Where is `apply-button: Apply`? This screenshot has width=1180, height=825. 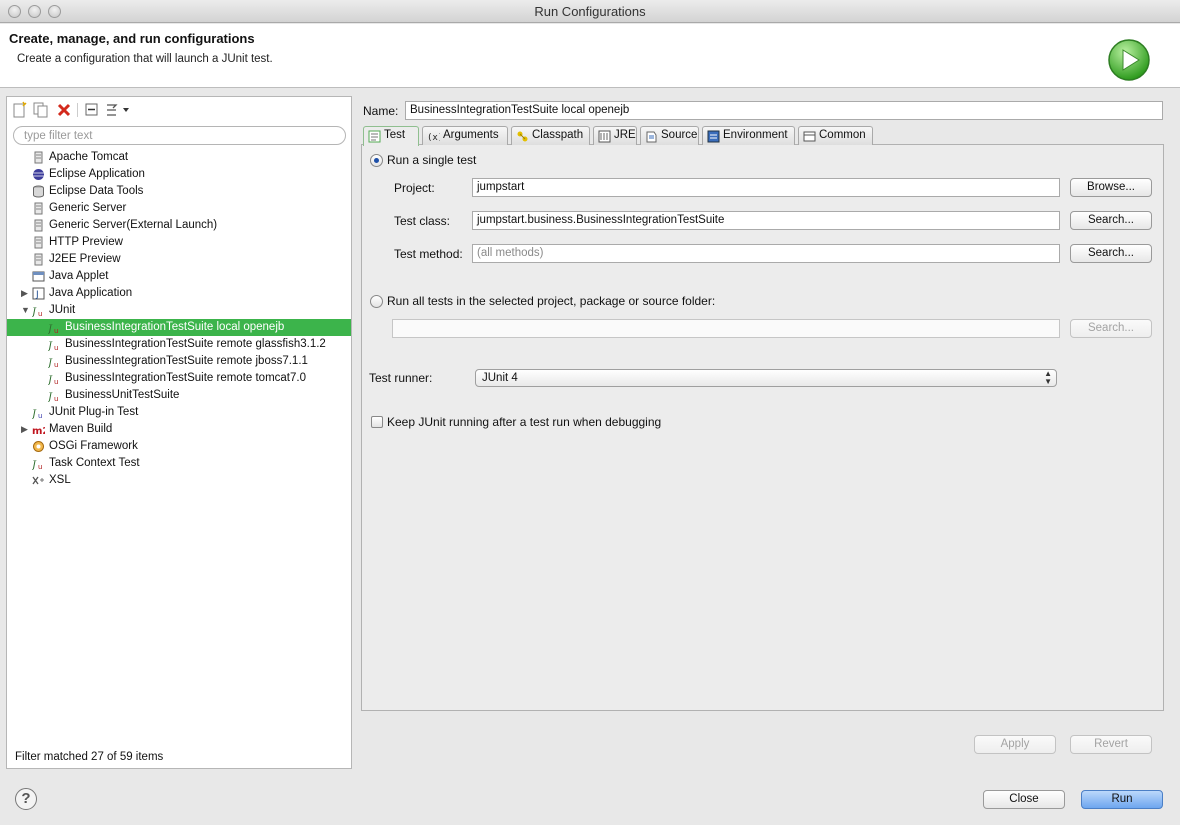 apply-button: Apply is located at coordinates (1015, 744).